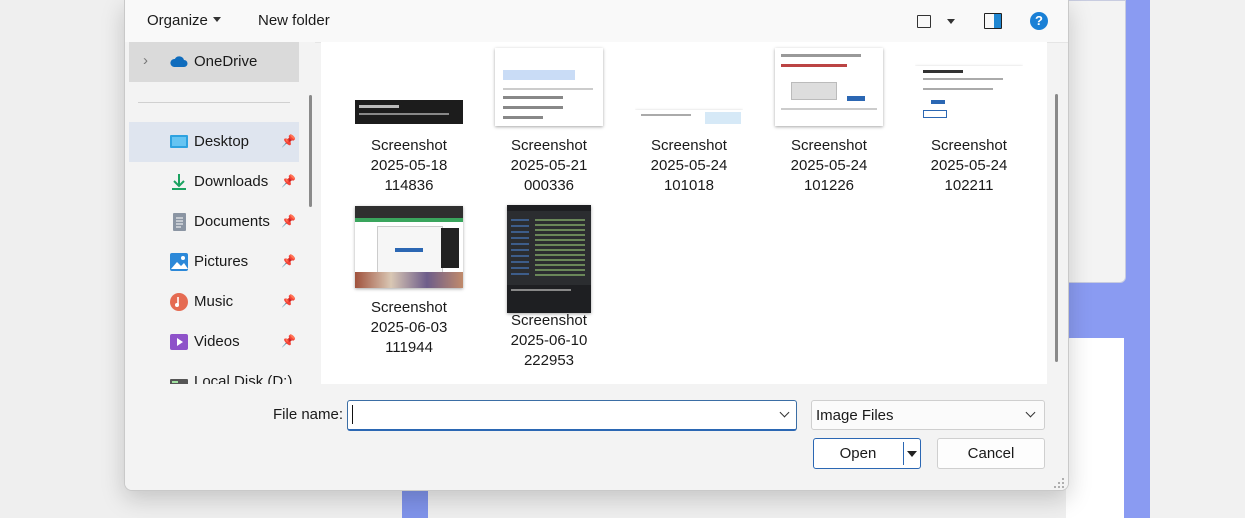 The width and height of the screenshot is (1245, 518). Describe the element at coordinates (409, 347) in the screenshot. I see `file-name-line: 111944` at that location.